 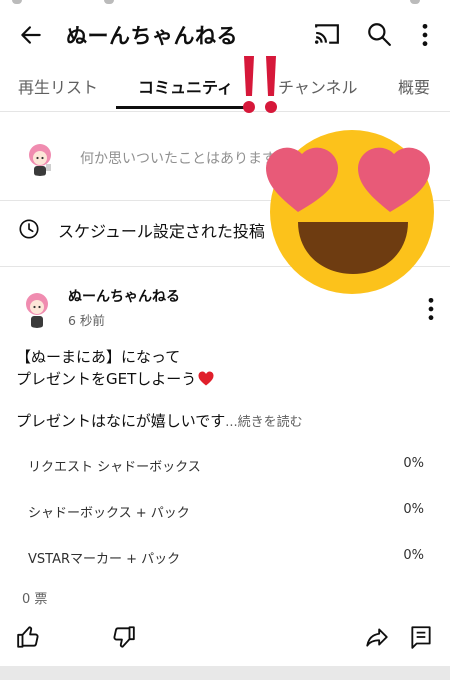 I want to click on tab-community: コミュニティ, so click(x=185, y=86).